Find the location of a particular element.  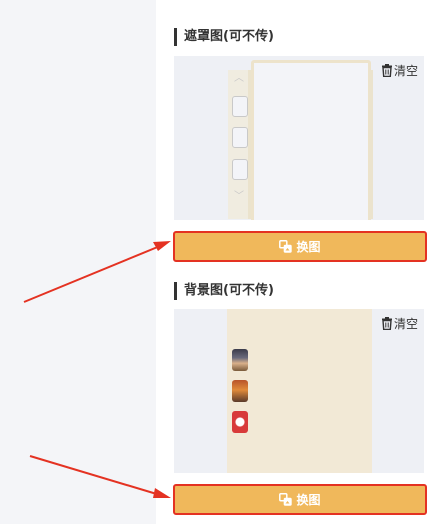

arrow-to-background-swap is located at coordinates (95, 475).